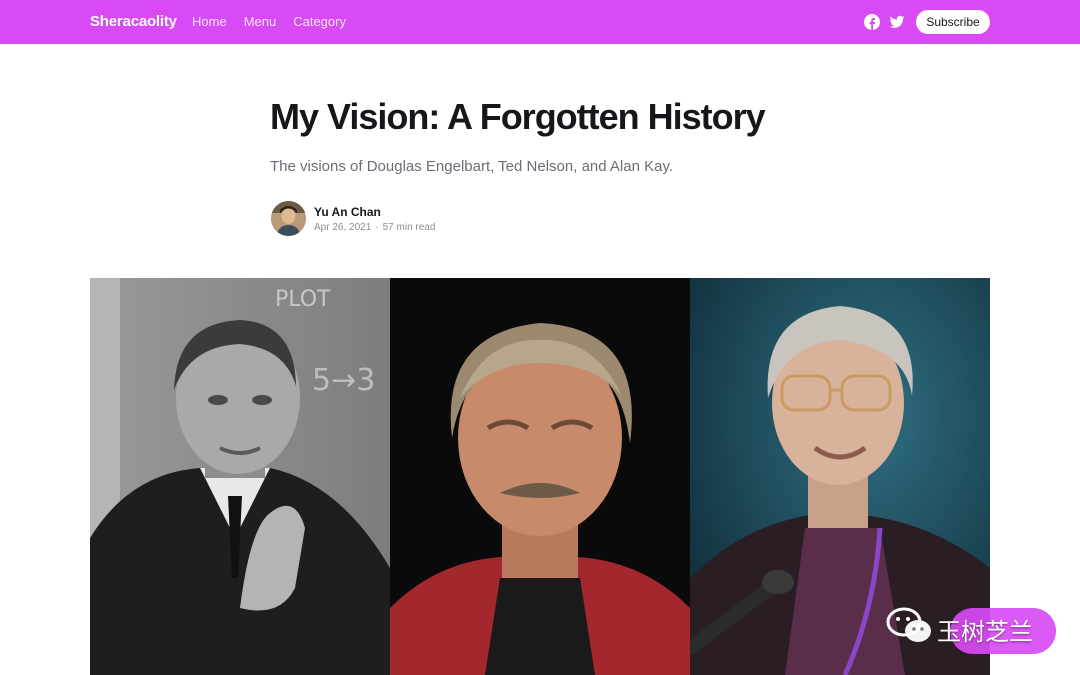 The width and height of the screenshot is (1080, 675). I want to click on watermark-text: 玉树芝兰, so click(985, 632).